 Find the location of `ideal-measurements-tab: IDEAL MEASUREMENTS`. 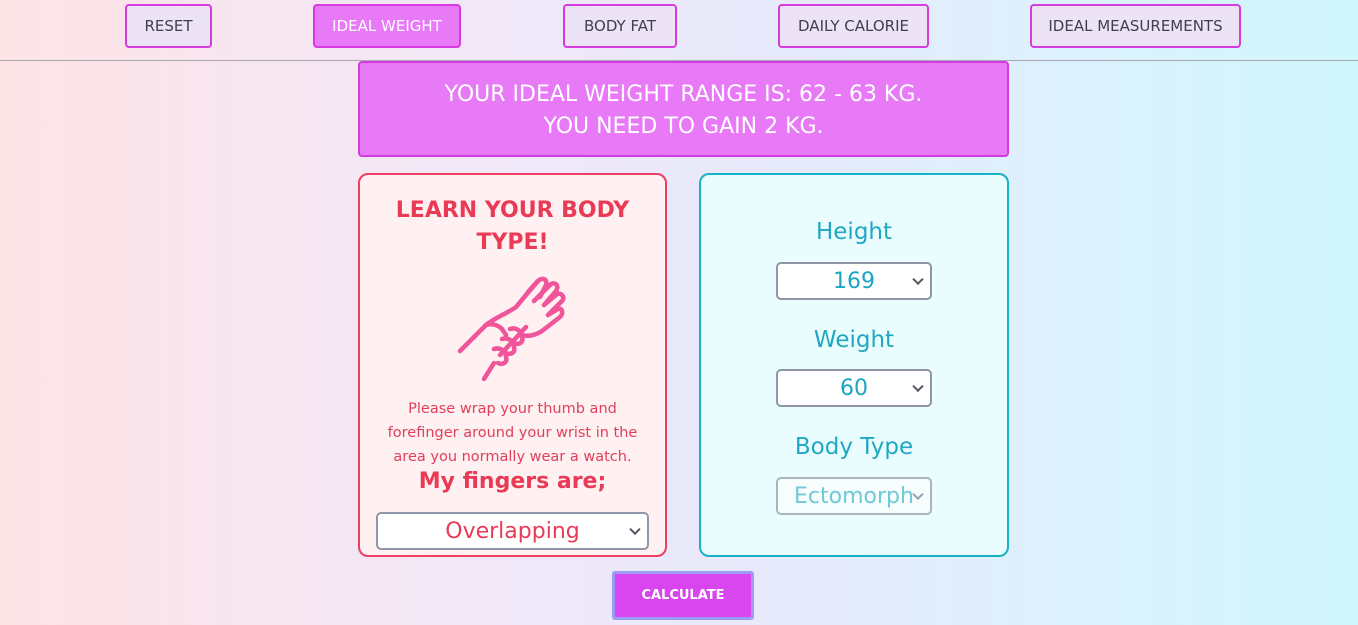

ideal-measurements-tab: IDEAL MEASUREMENTS is located at coordinates (1135, 26).